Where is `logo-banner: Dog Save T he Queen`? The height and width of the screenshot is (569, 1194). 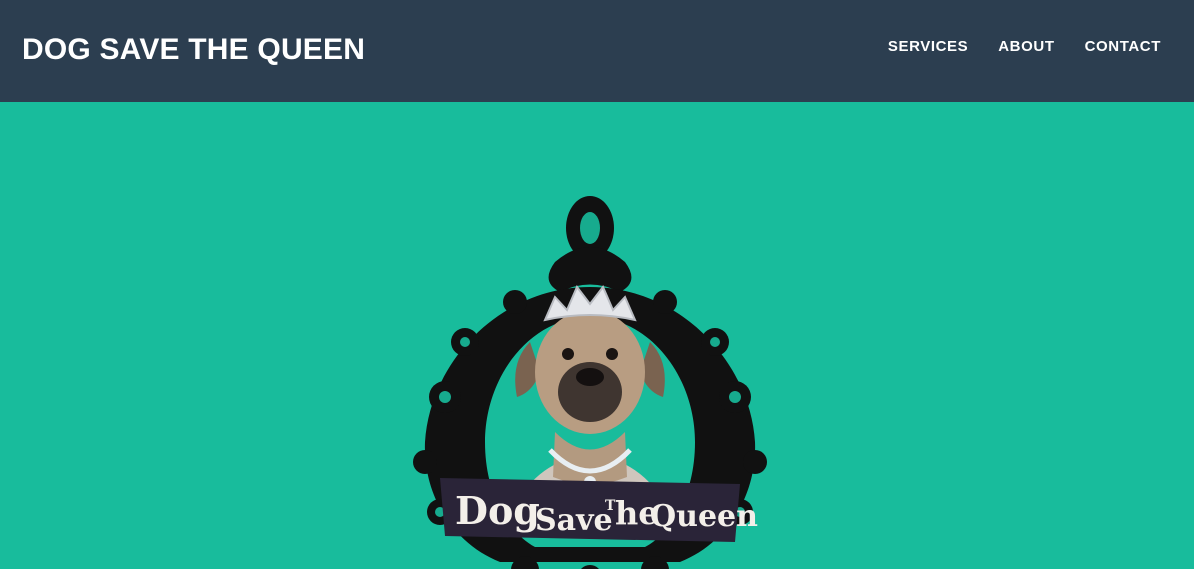
logo-banner: Dog Save T he Queen is located at coordinates (599, 510).